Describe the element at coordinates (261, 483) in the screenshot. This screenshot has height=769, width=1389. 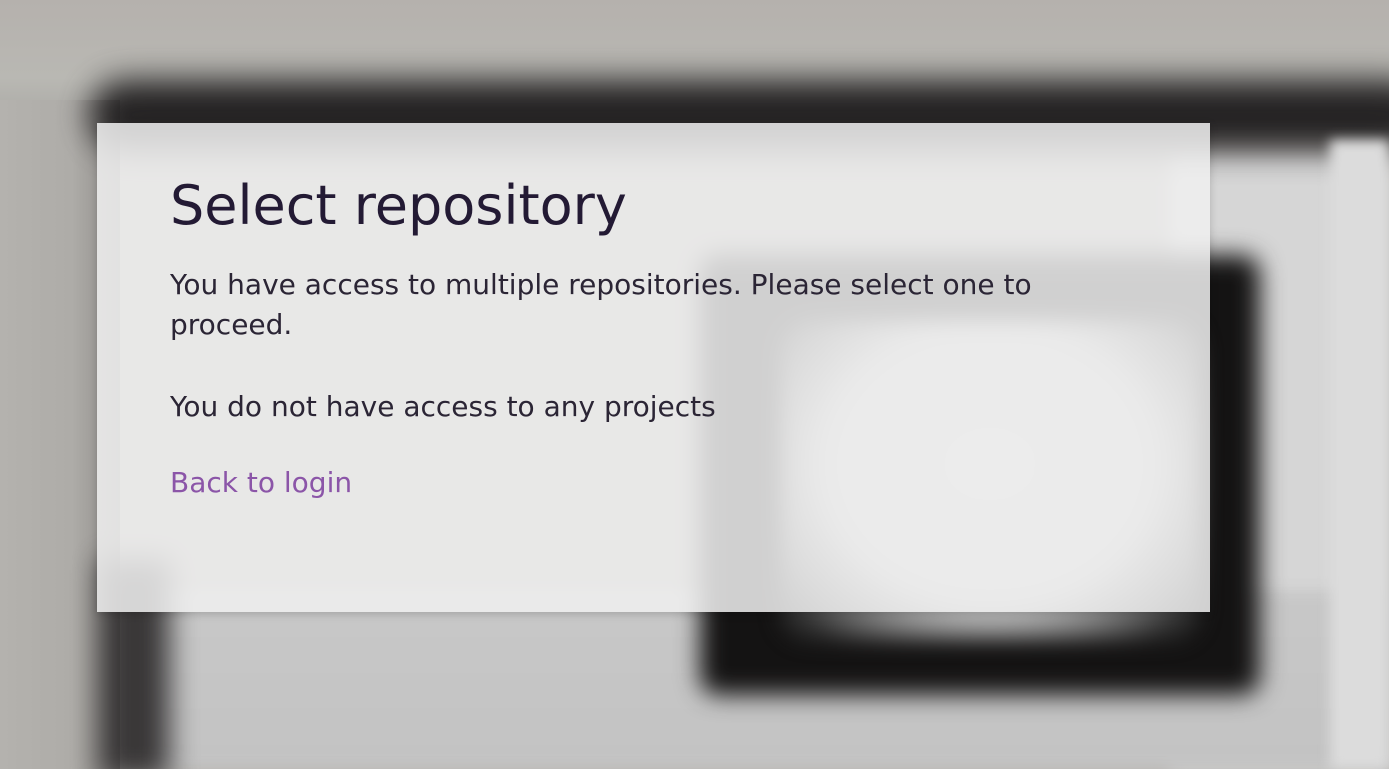
I see `back-to-login-link: Back to login` at that location.